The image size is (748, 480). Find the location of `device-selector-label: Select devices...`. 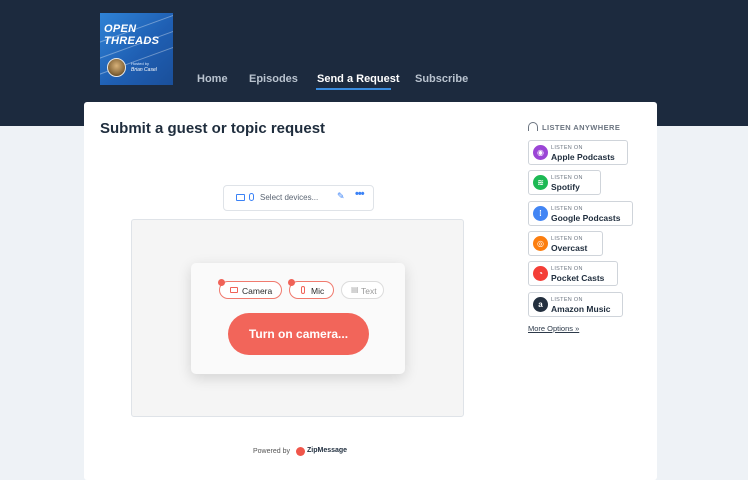

device-selector-label: Select devices... is located at coordinates (289, 197).